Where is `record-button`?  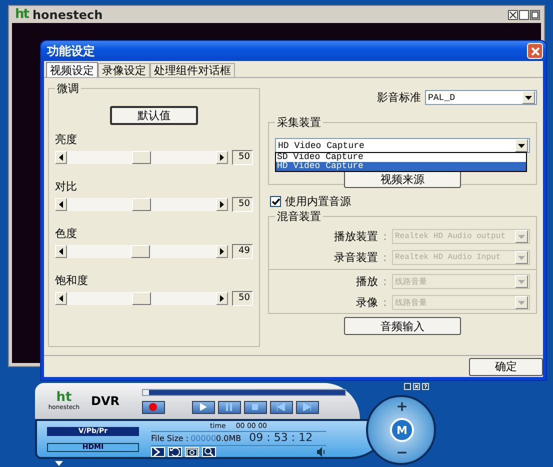
record-button is located at coordinates (153, 407).